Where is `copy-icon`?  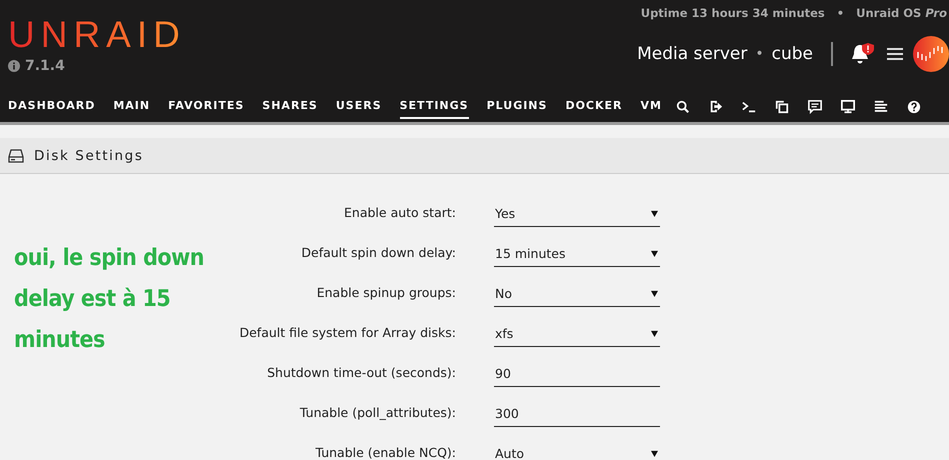
copy-icon is located at coordinates (782, 107).